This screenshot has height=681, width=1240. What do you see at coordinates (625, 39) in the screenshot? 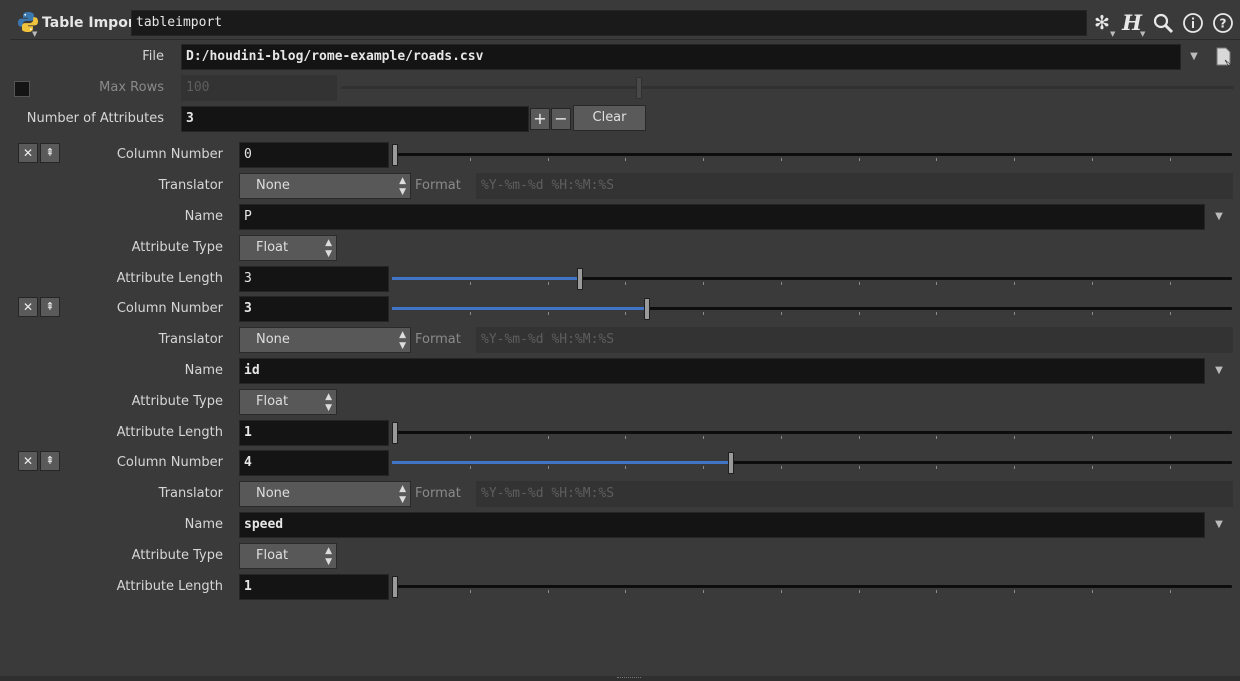
I see `header-divider` at bounding box center [625, 39].